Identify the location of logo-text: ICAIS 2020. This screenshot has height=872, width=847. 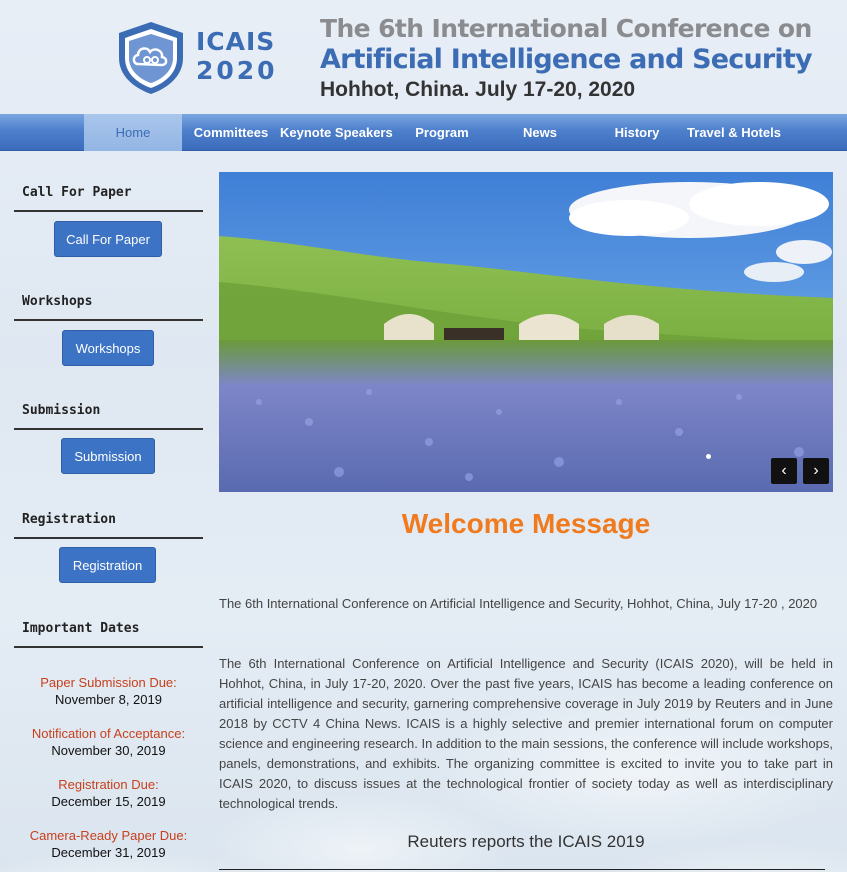
(246, 57).